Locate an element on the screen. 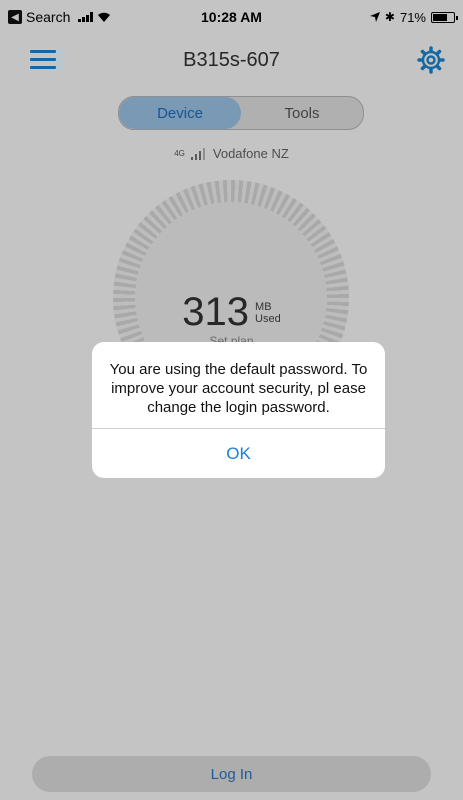 The image size is (463, 800). ok-button: OK is located at coordinates (238, 453).